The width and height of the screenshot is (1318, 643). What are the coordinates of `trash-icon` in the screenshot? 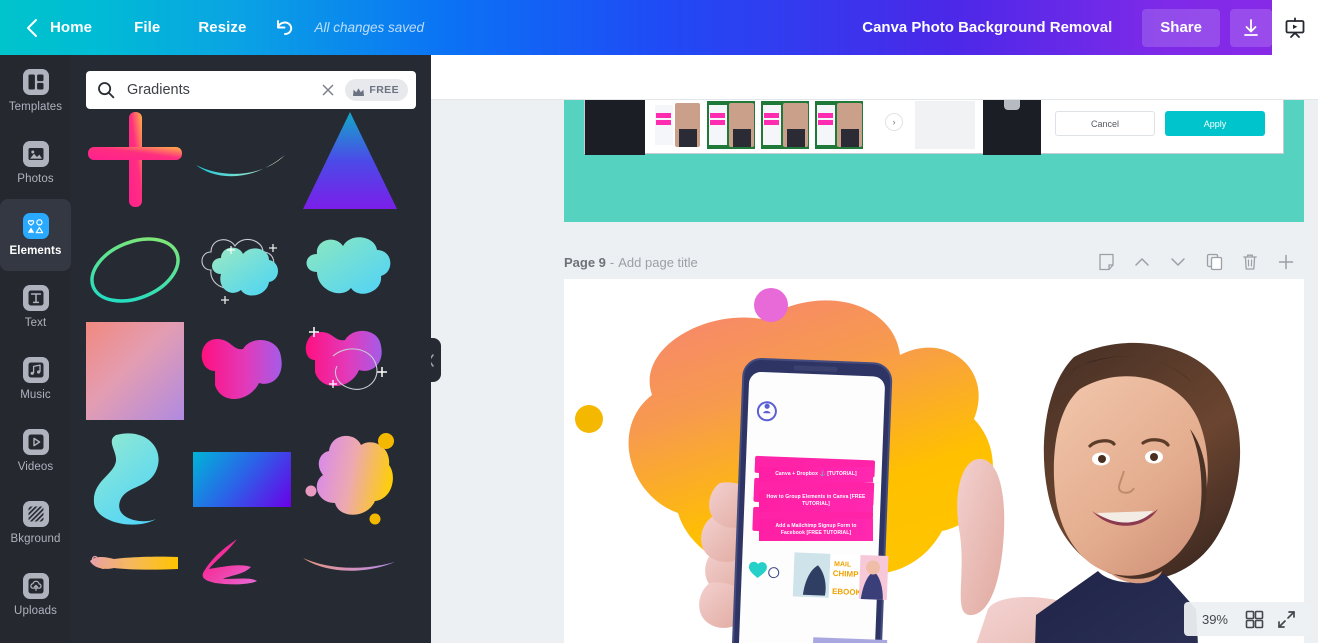 It's located at (1250, 262).